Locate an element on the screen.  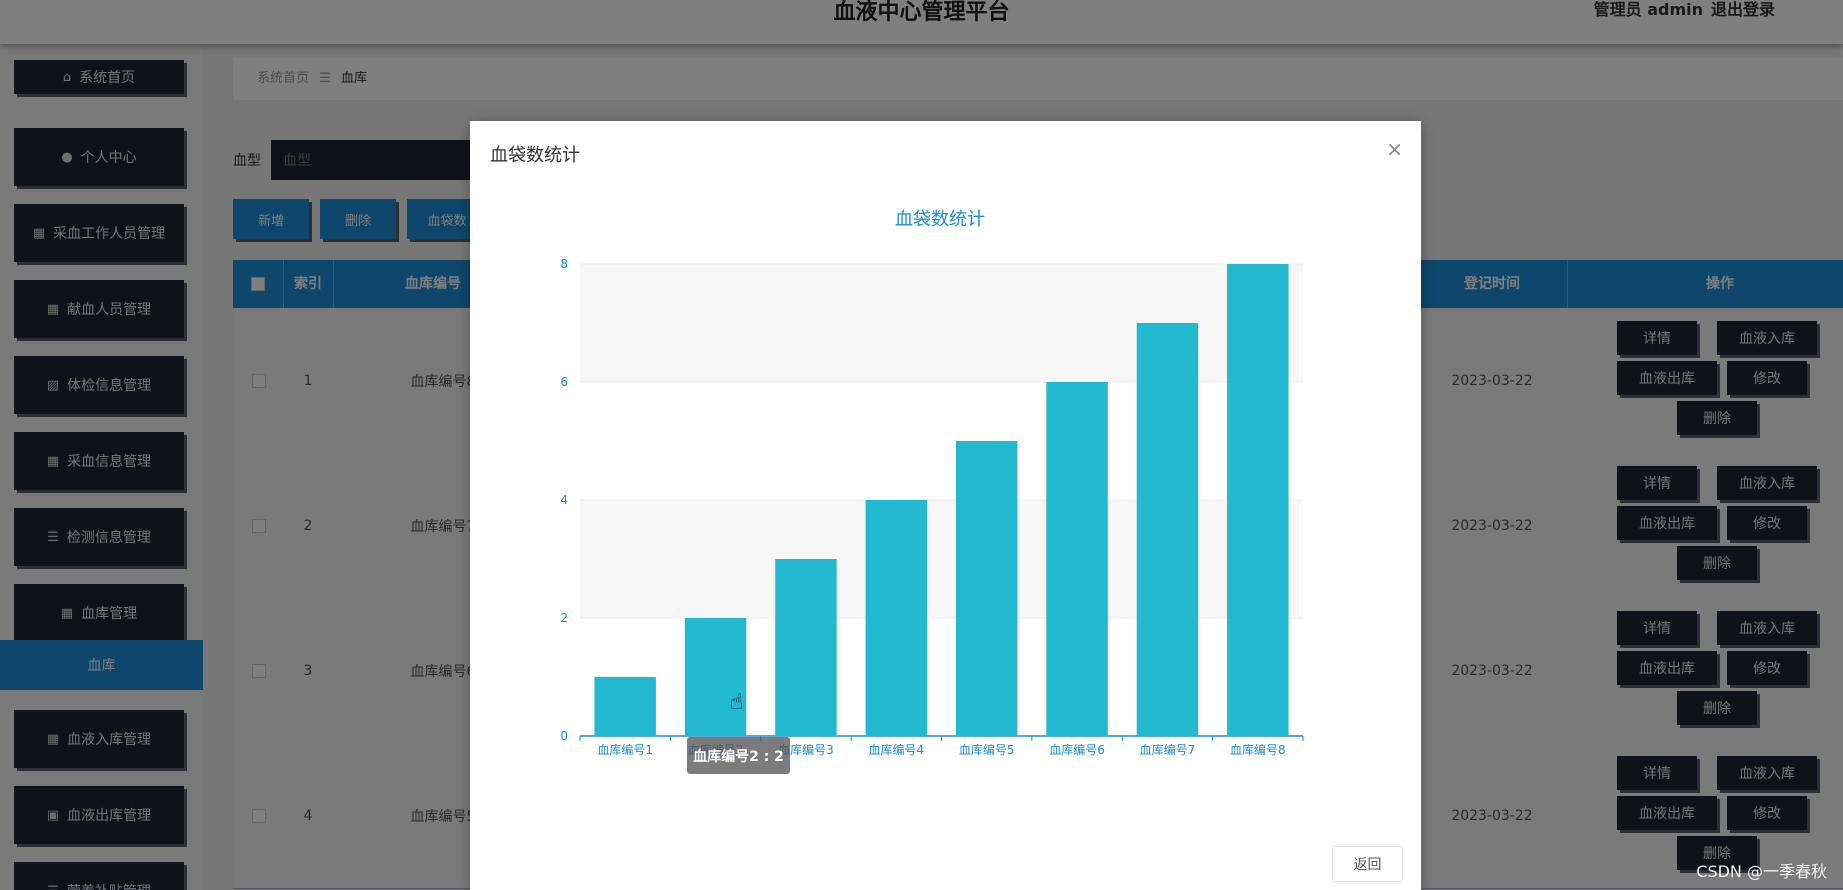
y-tick-label: 0 is located at coordinates (564, 736).